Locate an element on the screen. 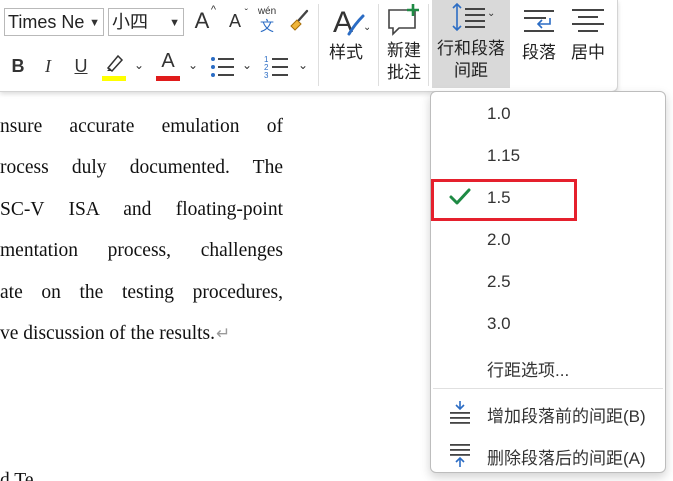  svg-text: 3 is located at coordinates (266, 75).